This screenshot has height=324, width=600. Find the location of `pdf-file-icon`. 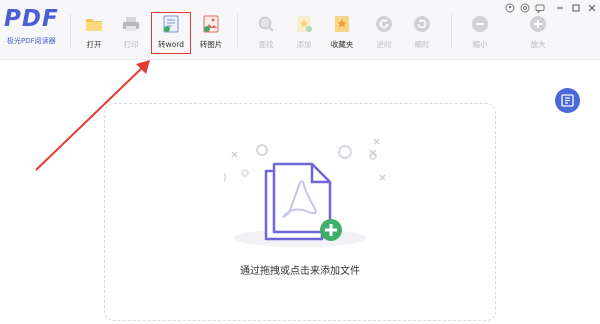

pdf-file-icon is located at coordinates (302, 198).